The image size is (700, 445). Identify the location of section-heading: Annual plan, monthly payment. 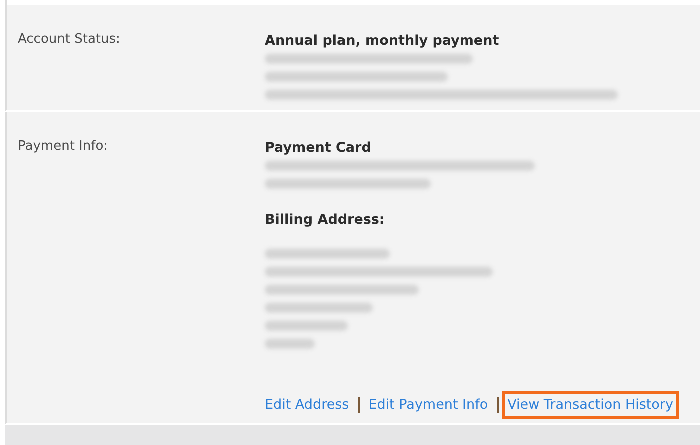
(382, 41).